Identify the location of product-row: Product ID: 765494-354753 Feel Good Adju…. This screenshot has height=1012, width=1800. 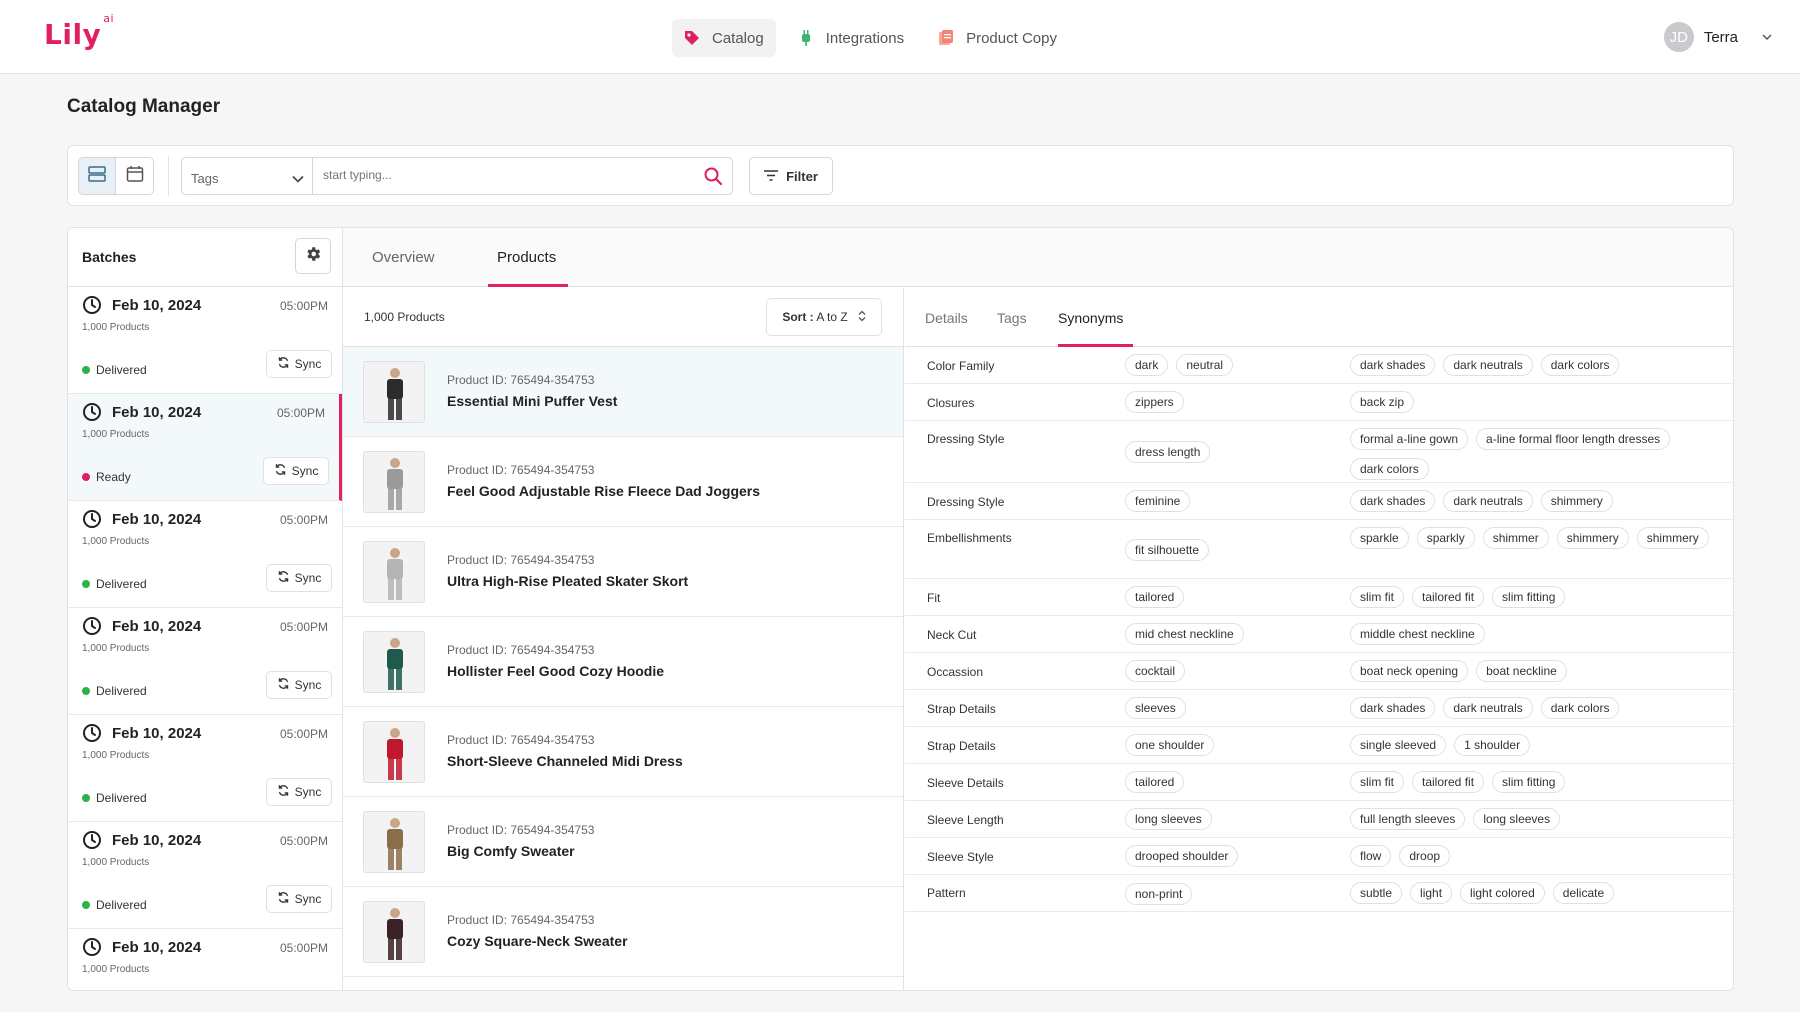
(623, 482).